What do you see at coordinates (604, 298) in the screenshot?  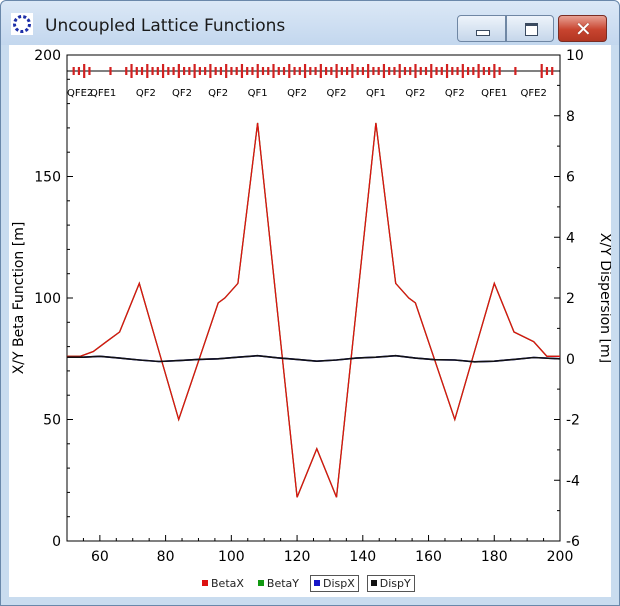 I see `y-axis-title-right: X/Y Dispersion [m]` at bounding box center [604, 298].